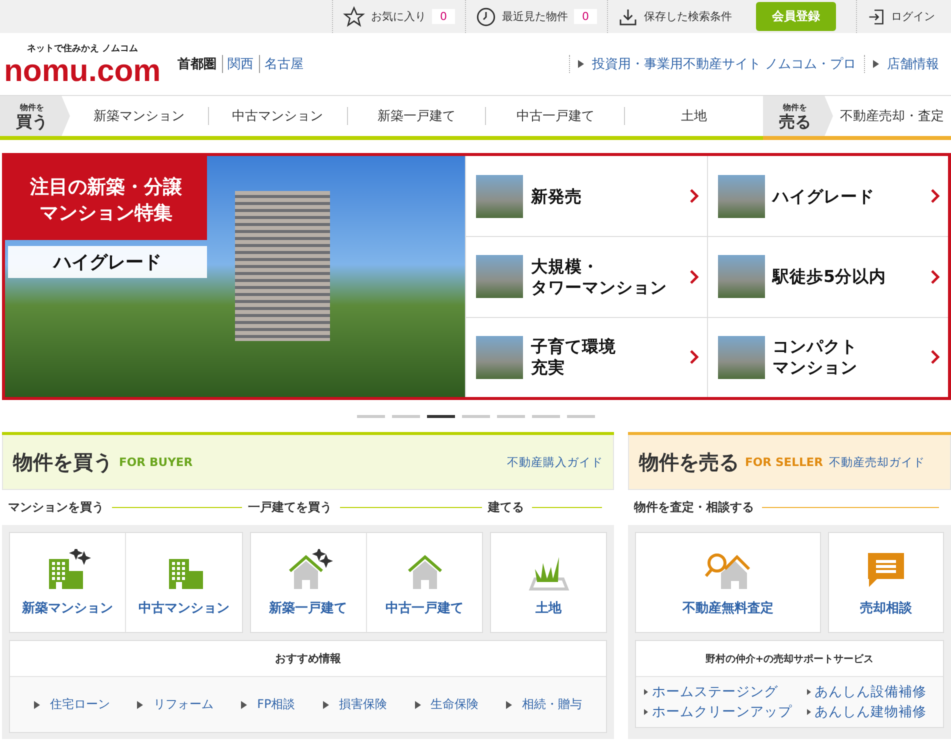  Describe the element at coordinates (877, 462) in the screenshot. I see `guide-link: 不動産売却ガイド` at that location.